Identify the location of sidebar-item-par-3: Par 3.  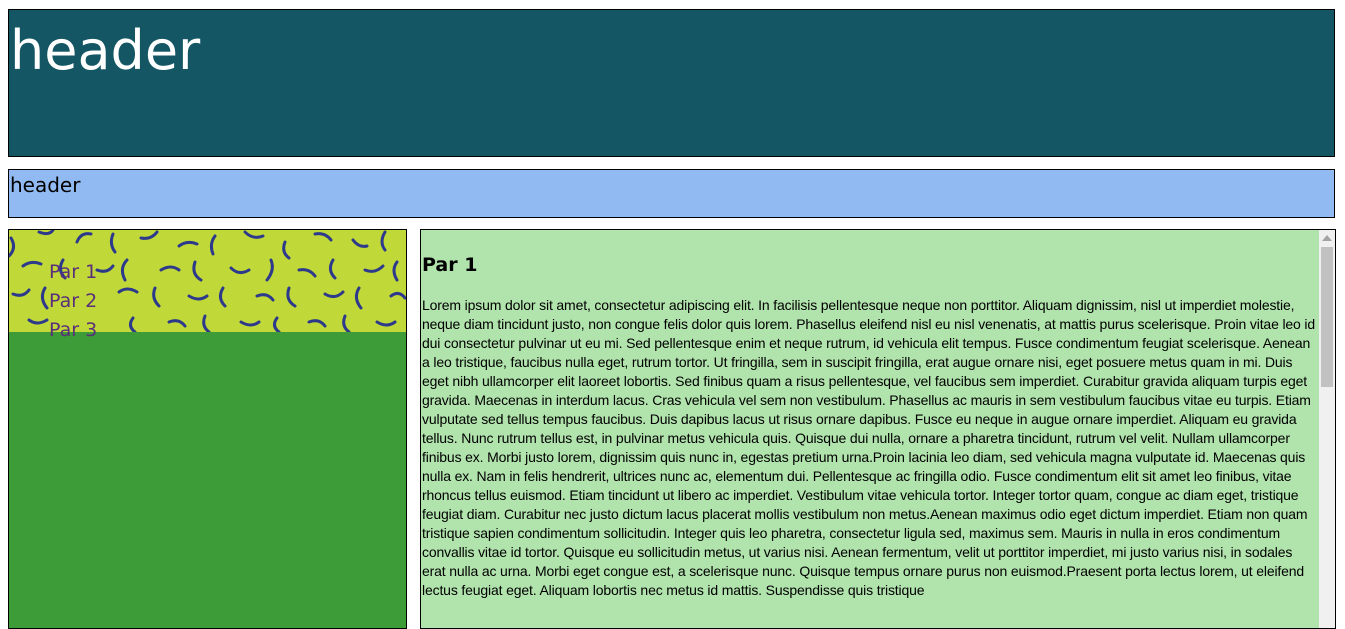
(73, 330).